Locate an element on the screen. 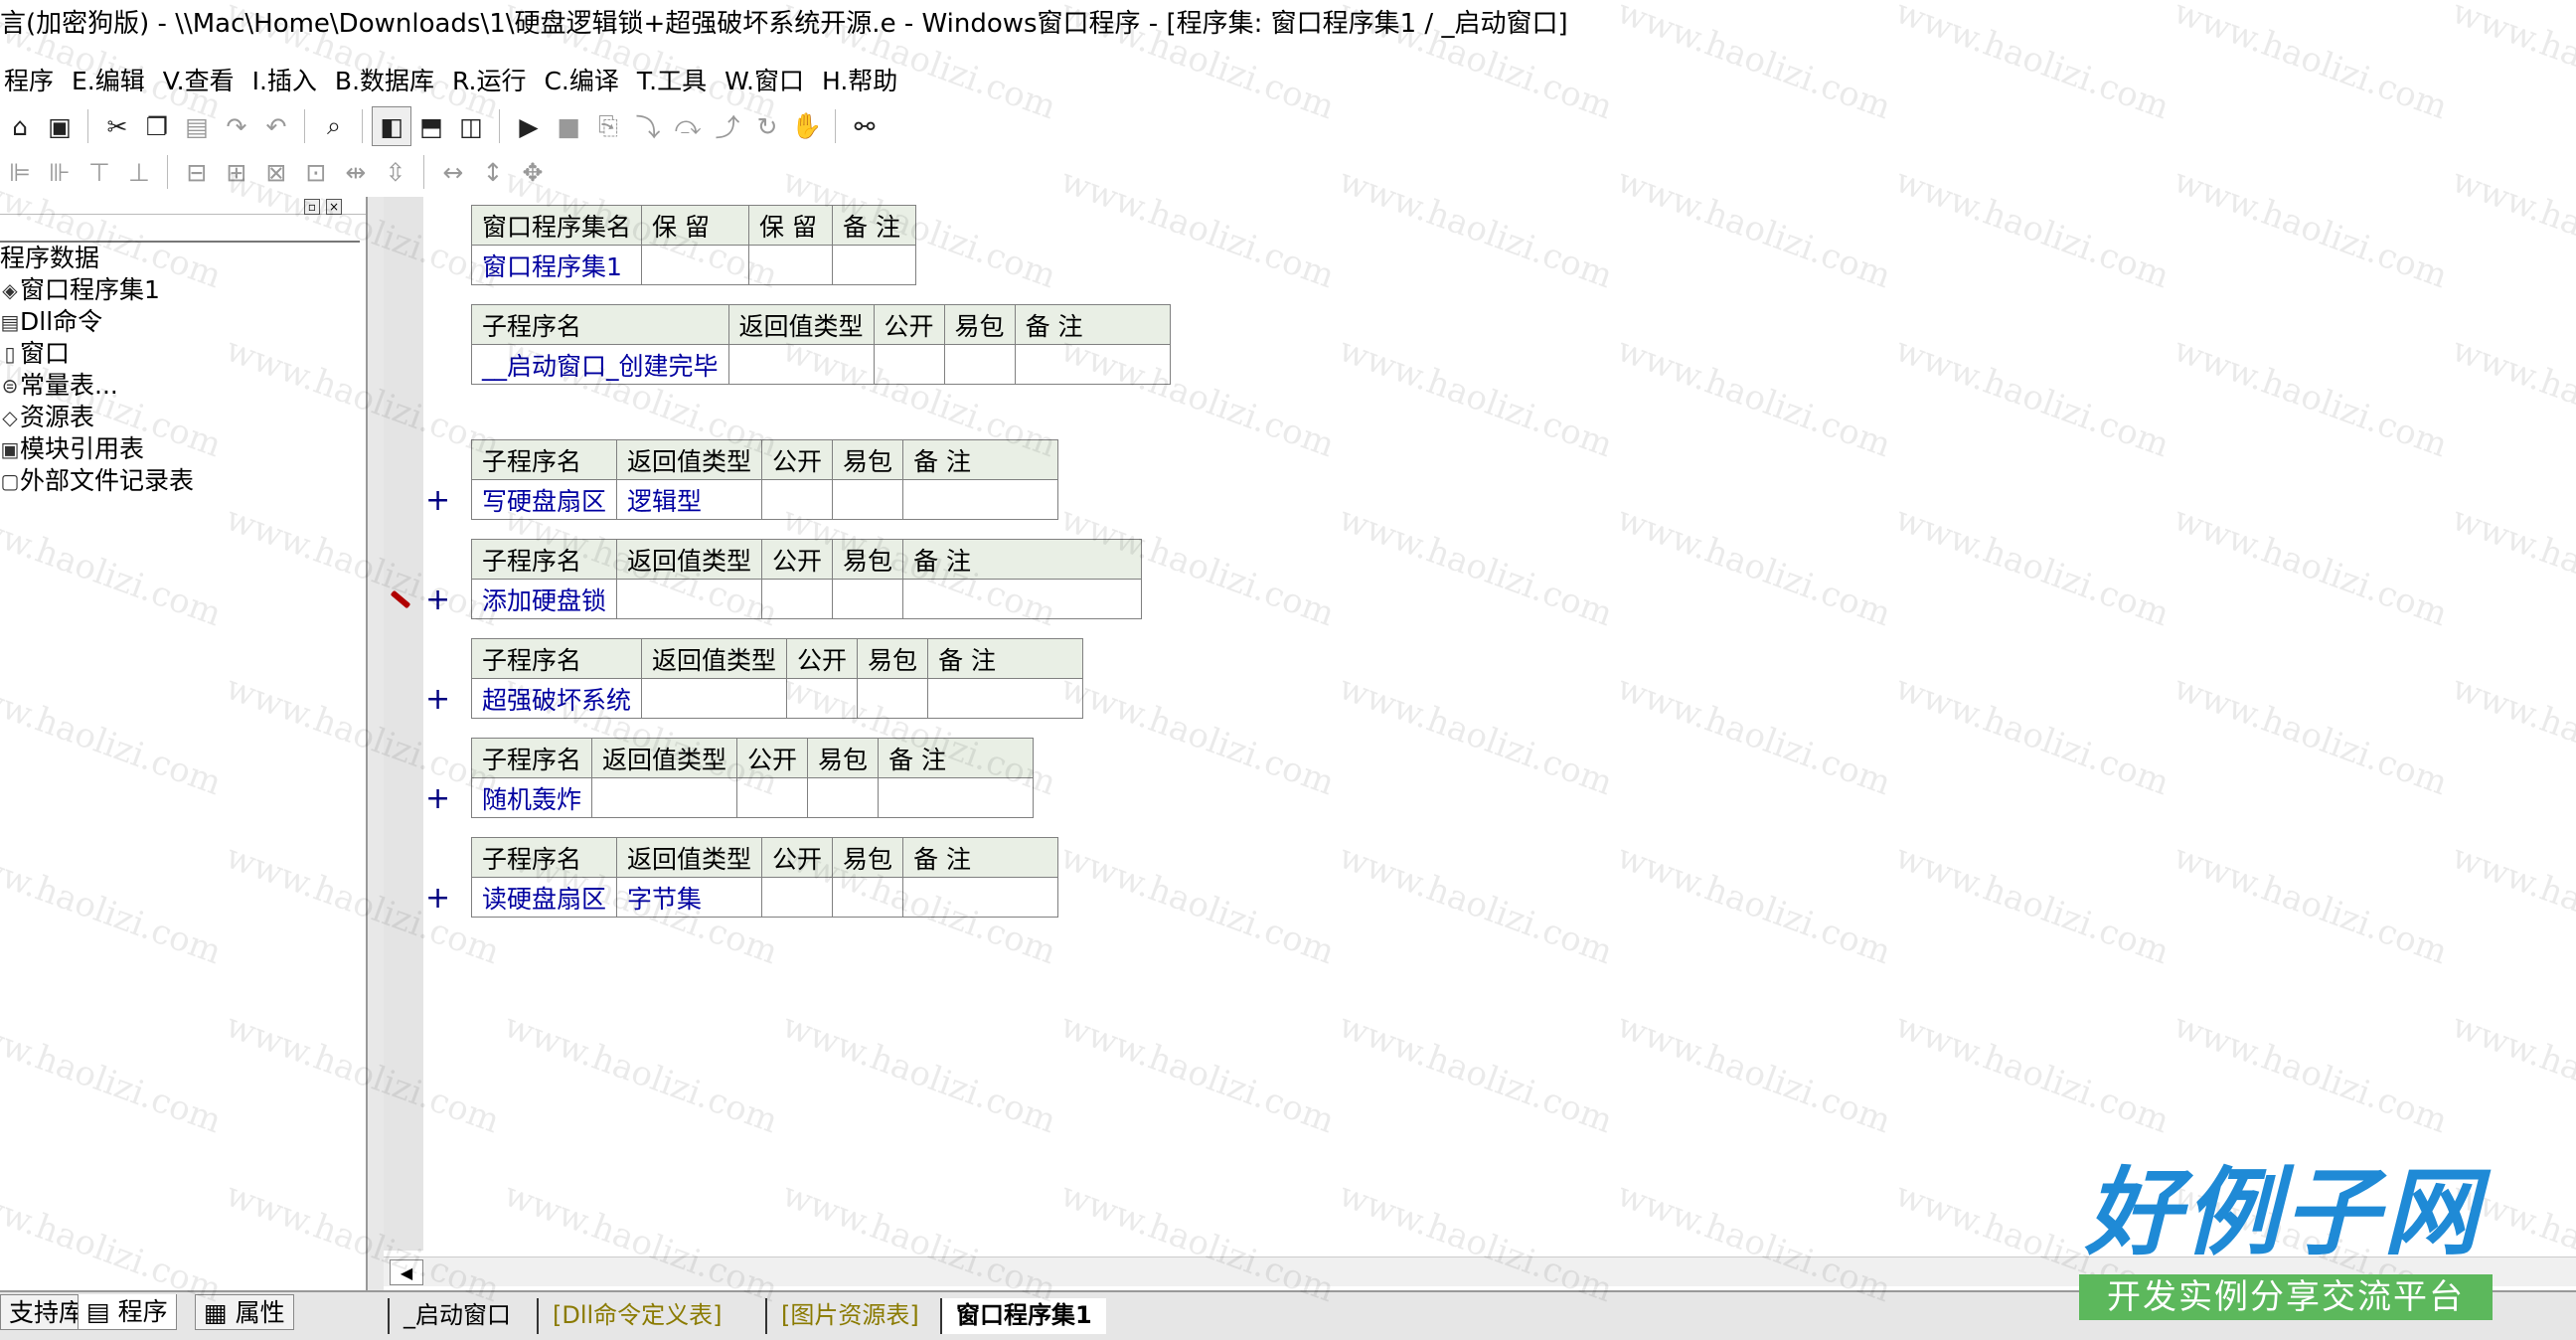 The height and width of the screenshot is (1340, 2576). tab-assembly: 窗口程序集1 is located at coordinates (1023, 1316).